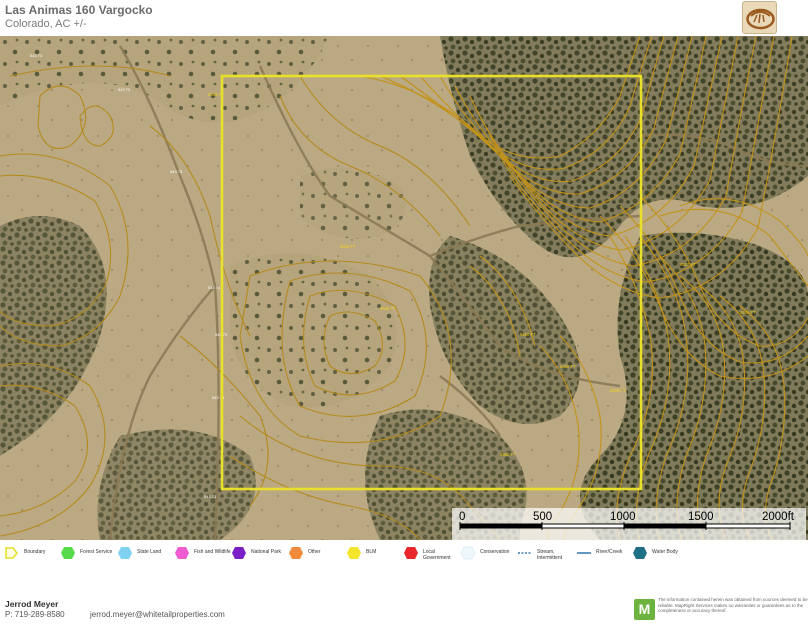 This screenshot has height=624, width=808. I want to click on contour-label: 6540 FT, so click(748, 312).